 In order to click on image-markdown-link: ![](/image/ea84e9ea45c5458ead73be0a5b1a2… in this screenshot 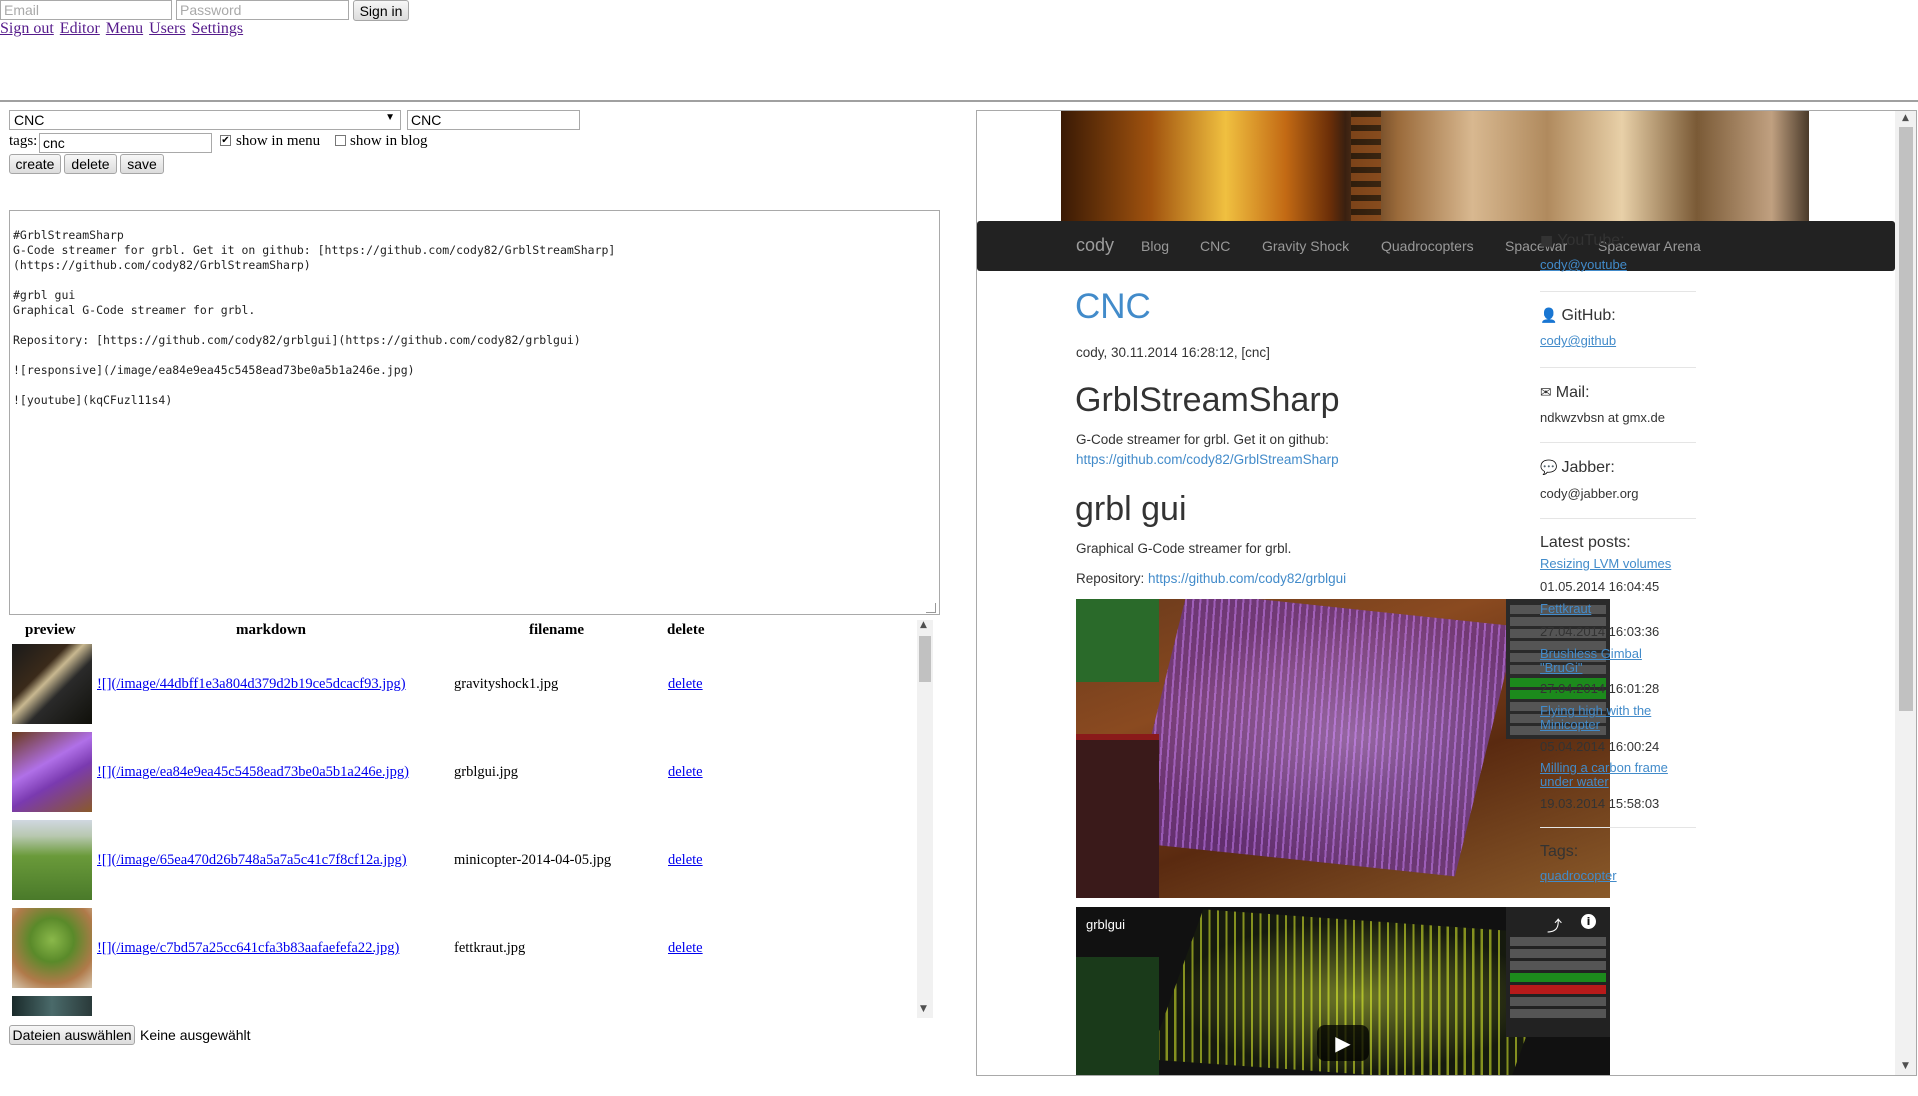, I will do `click(253, 772)`.